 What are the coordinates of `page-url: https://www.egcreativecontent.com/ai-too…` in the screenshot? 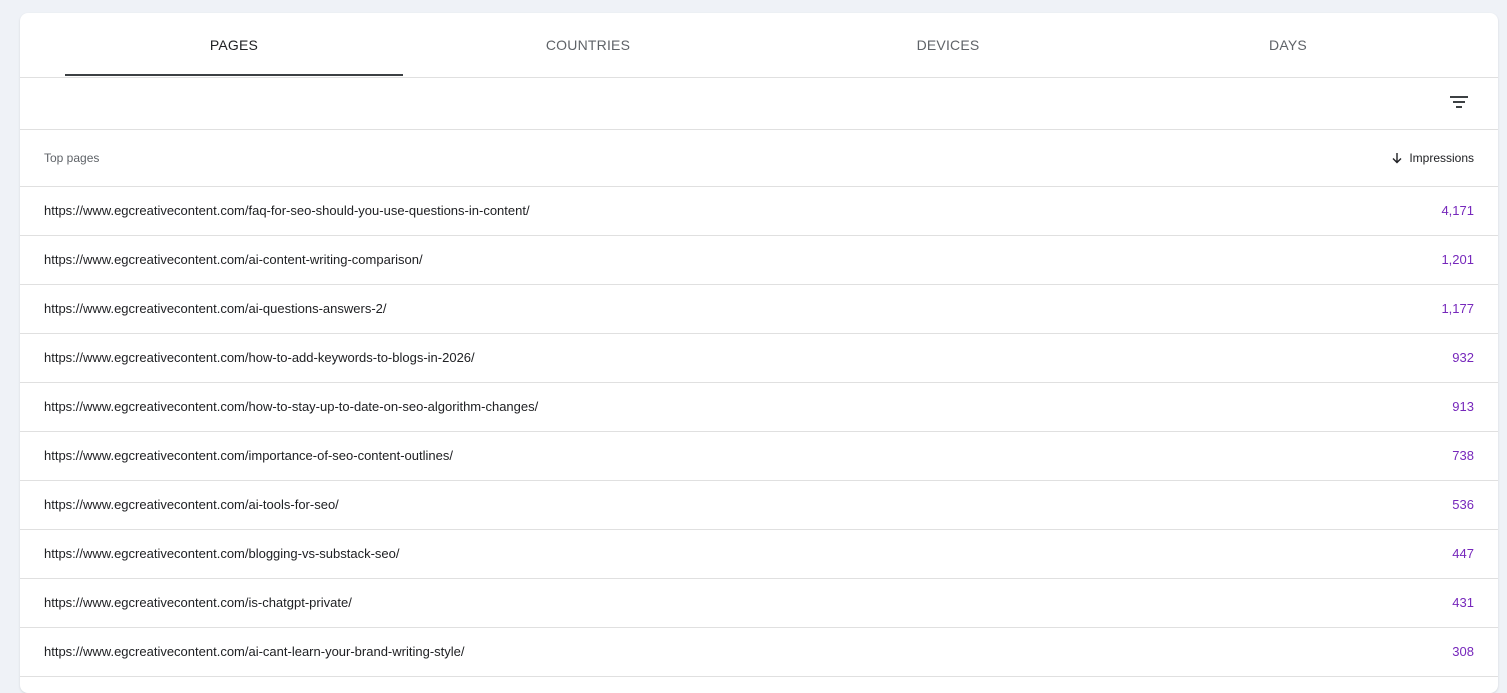 It's located at (191, 504).